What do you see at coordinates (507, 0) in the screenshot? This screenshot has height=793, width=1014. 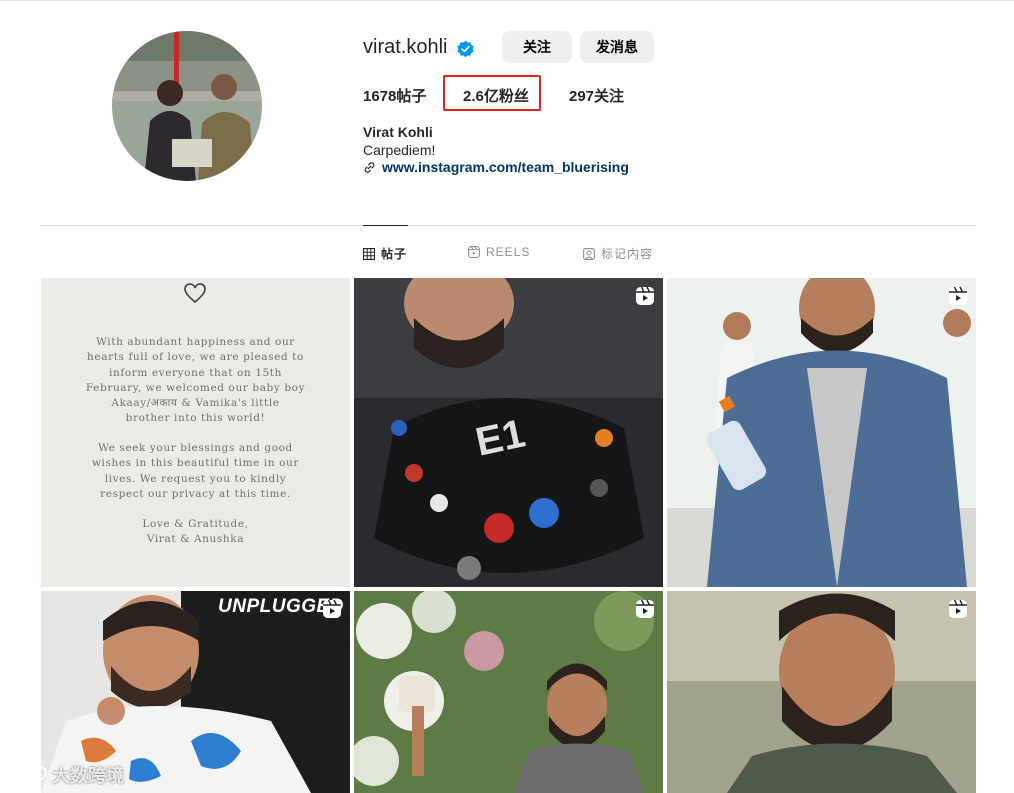 I see `top-border` at bounding box center [507, 0].